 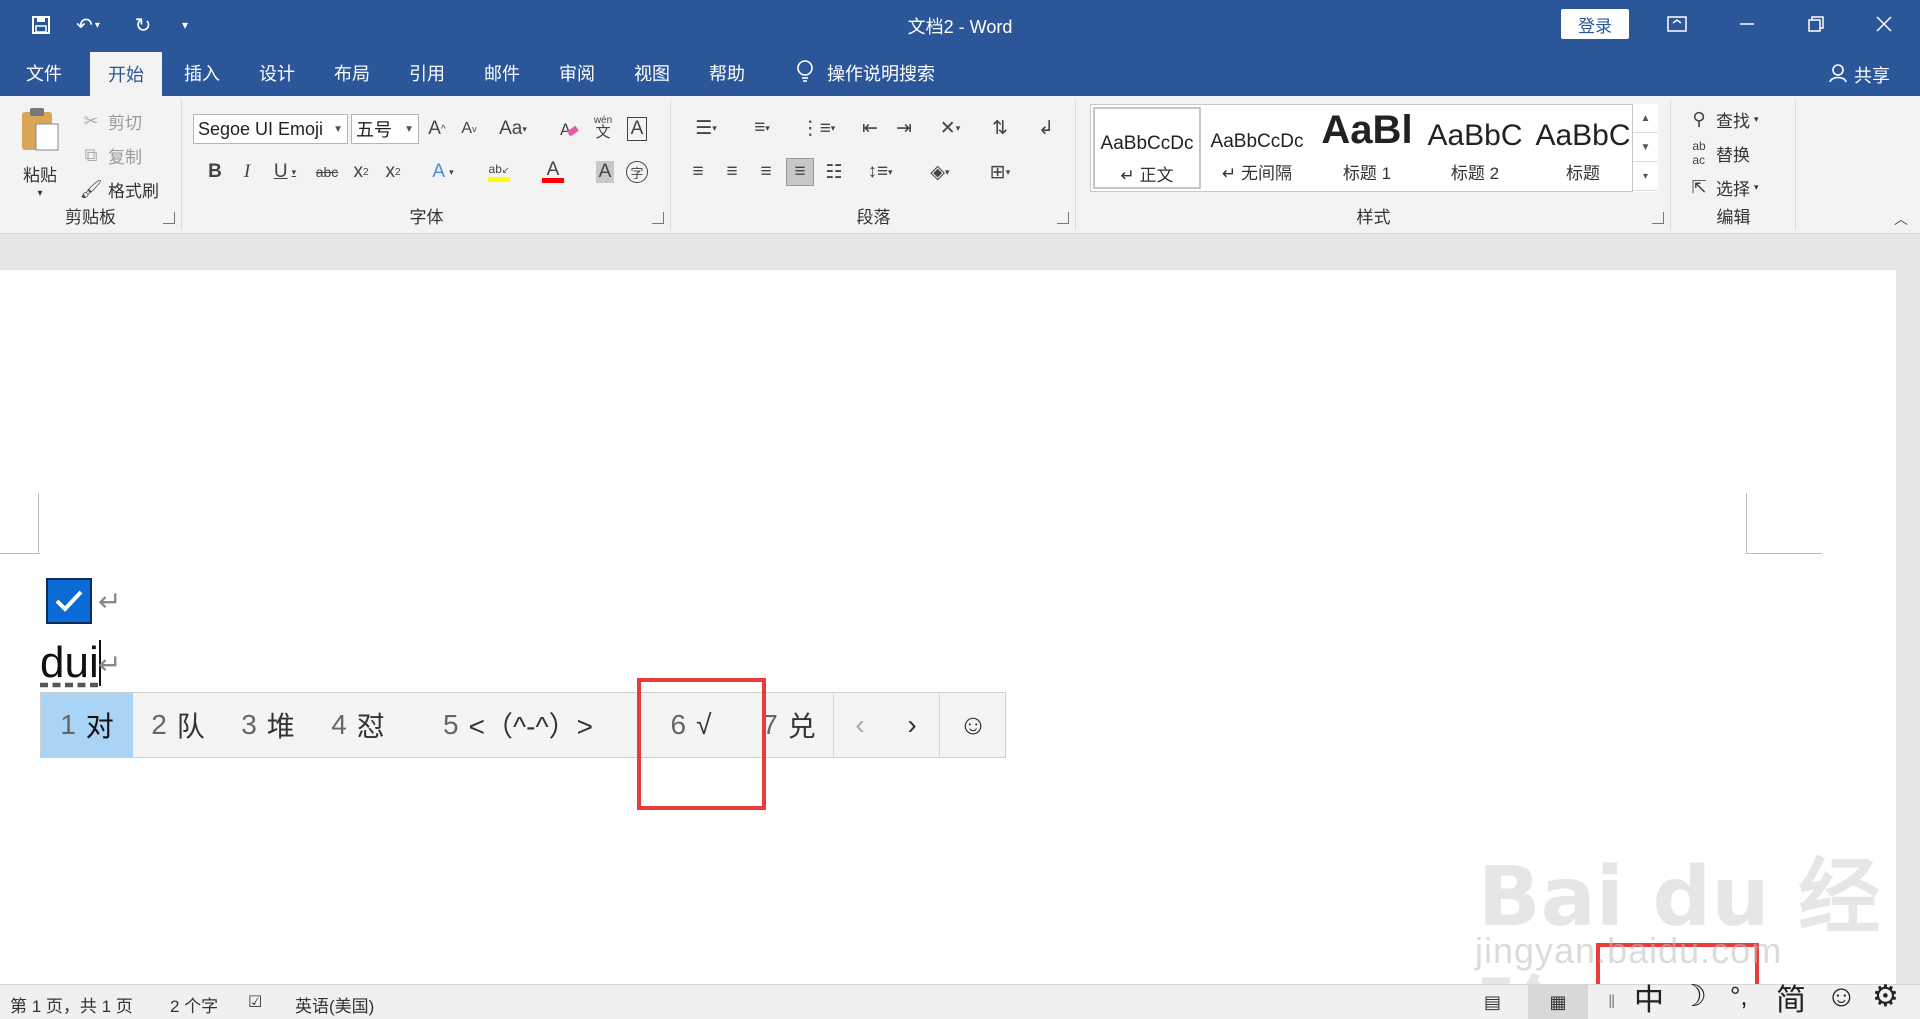 What do you see at coordinates (110, 121) in the screenshot?
I see `cut-button: ✂ 剪切` at bounding box center [110, 121].